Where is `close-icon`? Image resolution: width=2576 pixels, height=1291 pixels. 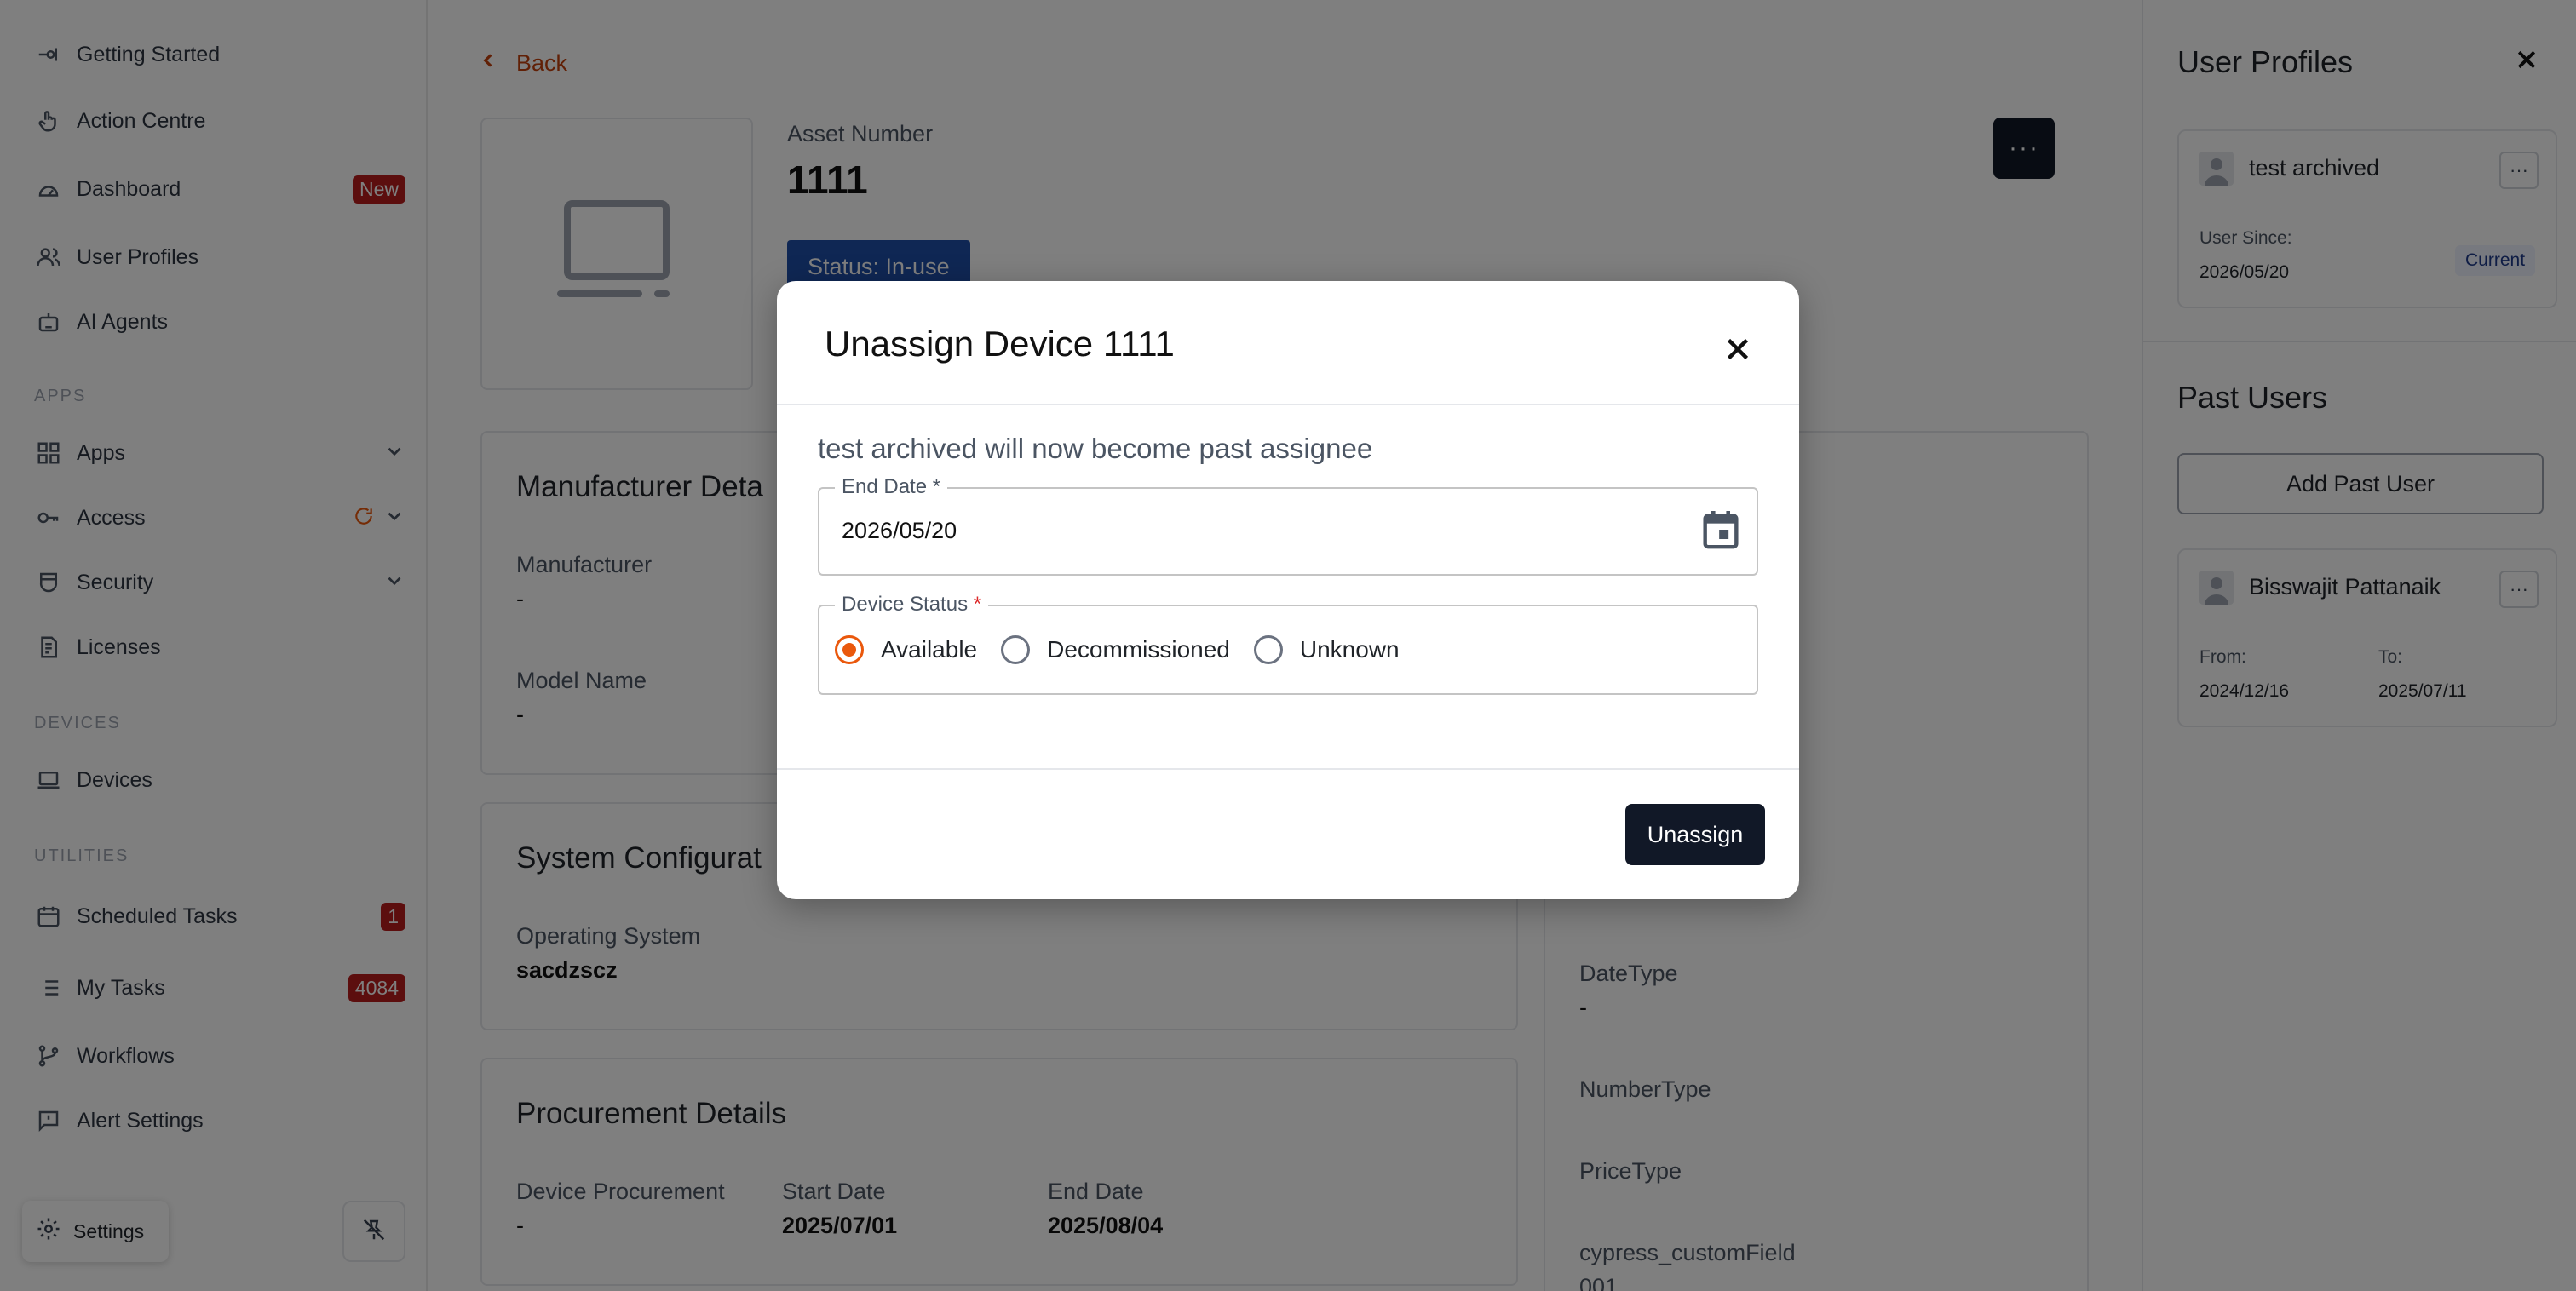 close-icon is located at coordinates (1738, 351).